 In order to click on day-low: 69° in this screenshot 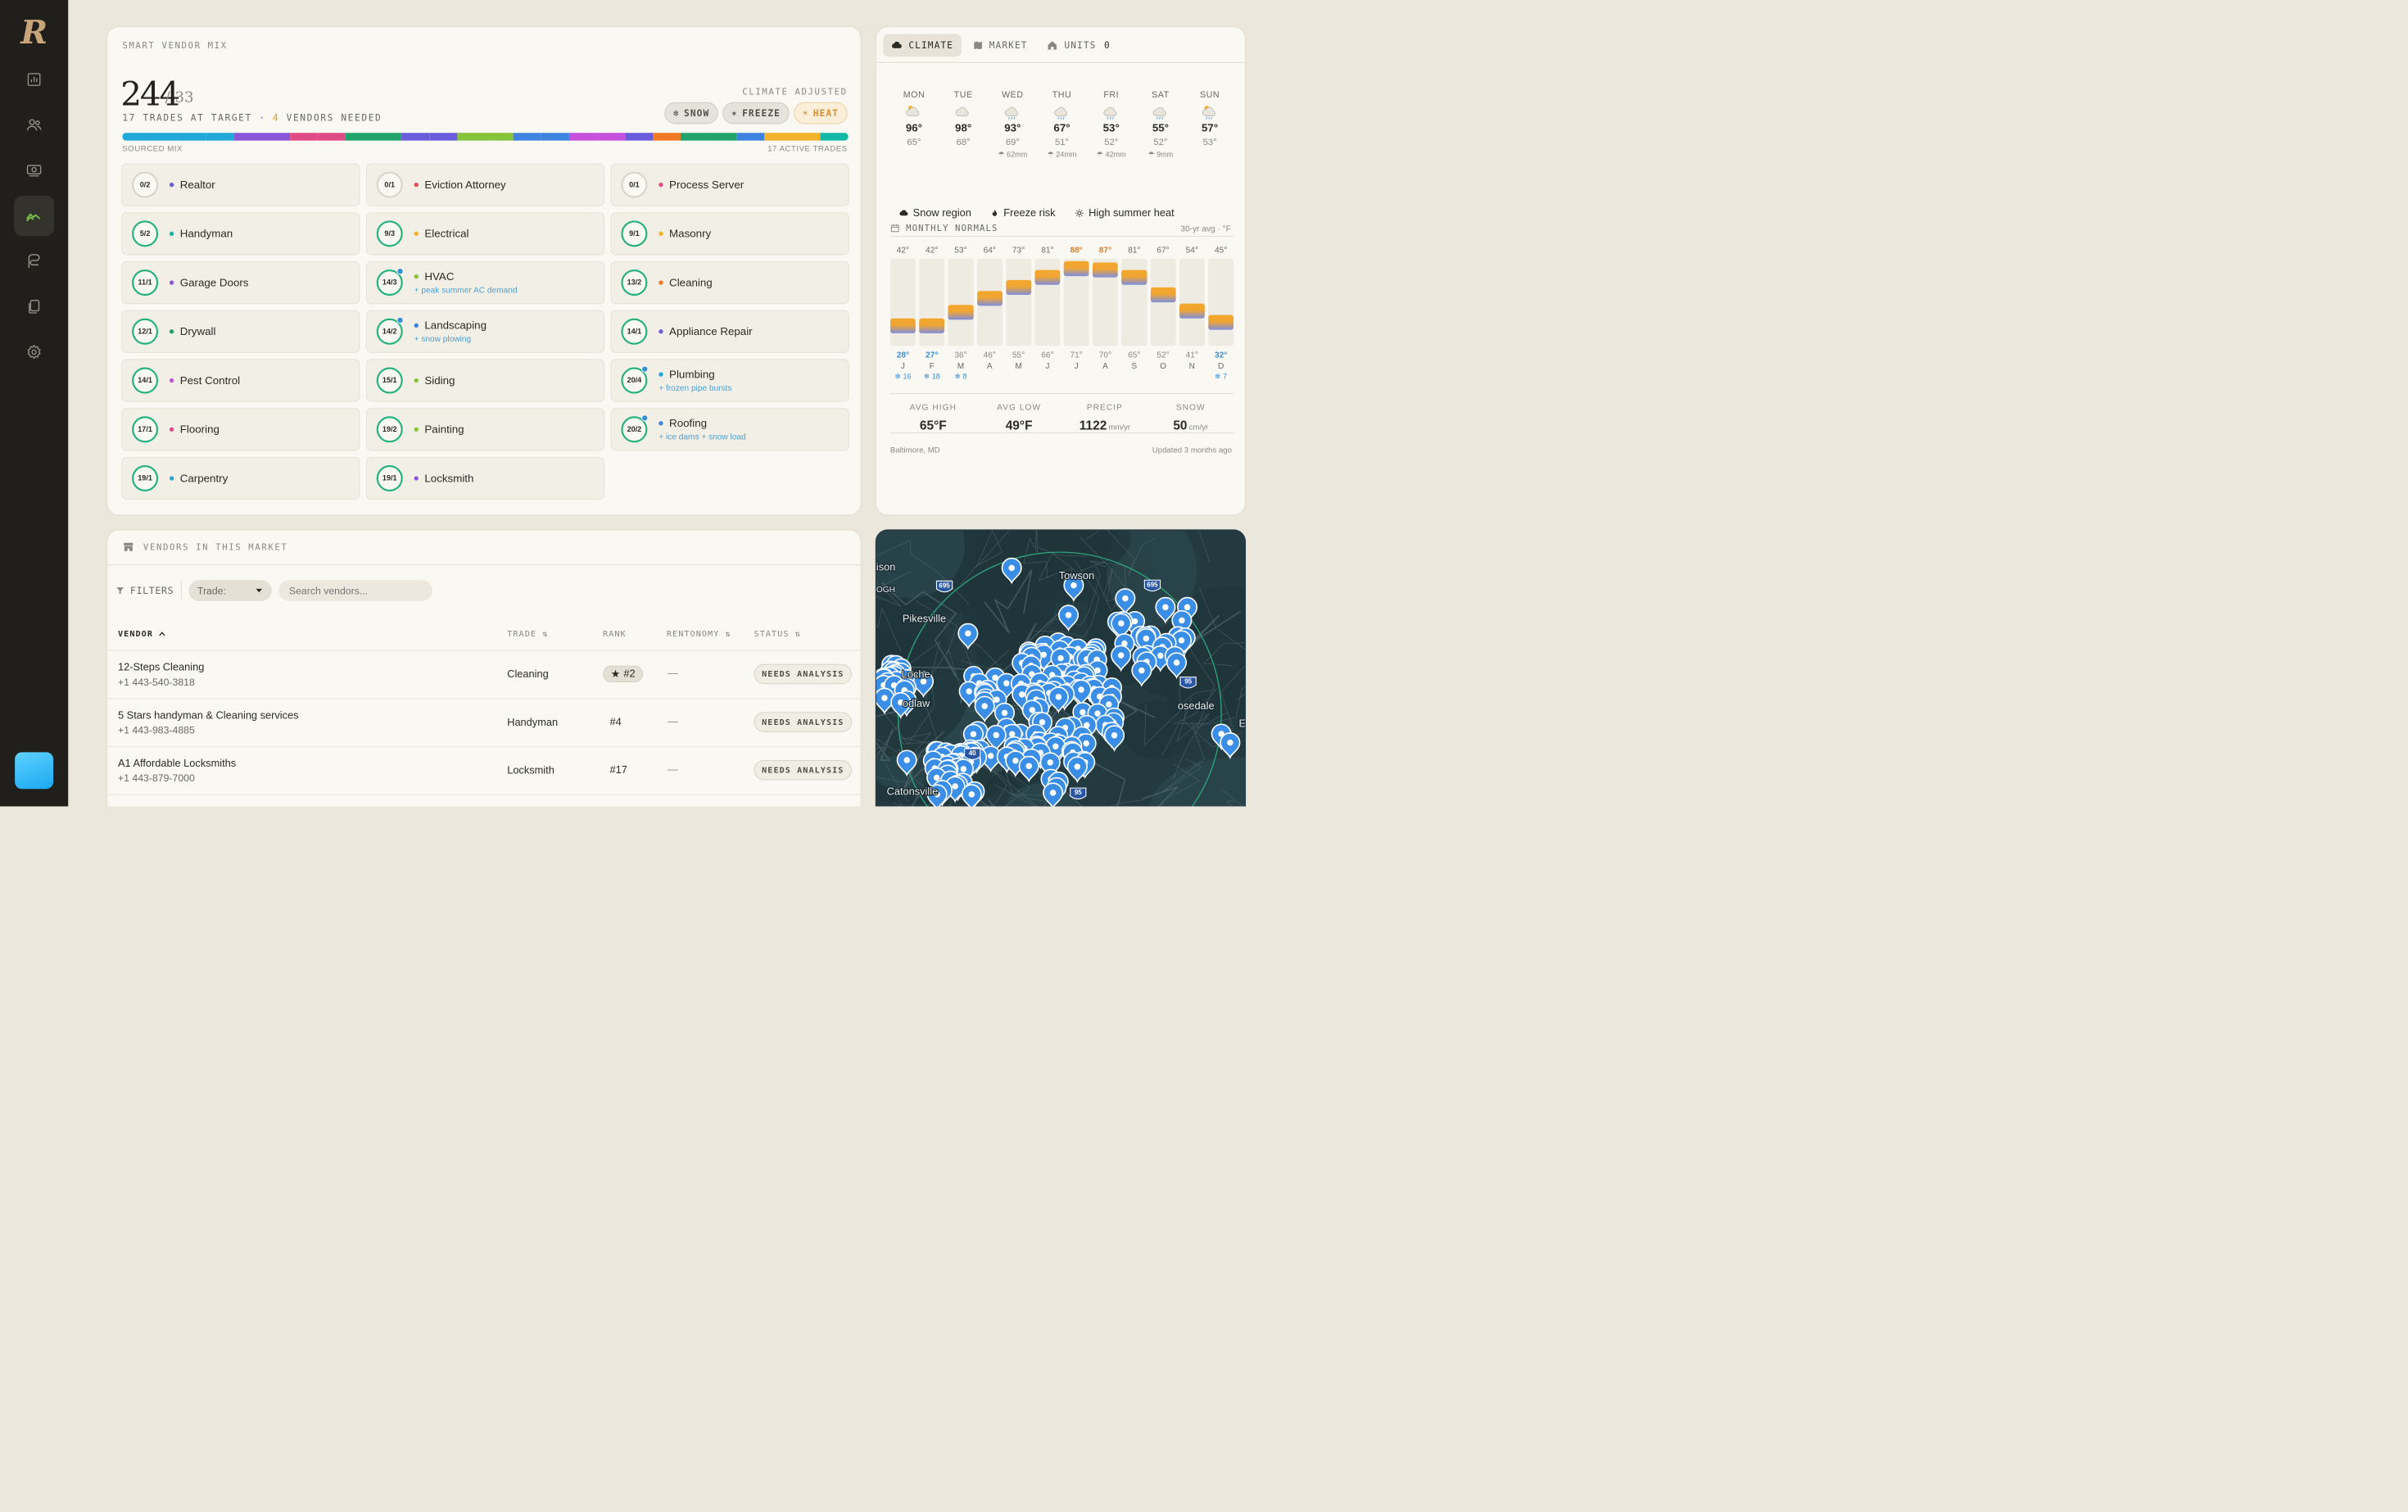, I will do `click(1012, 142)`.